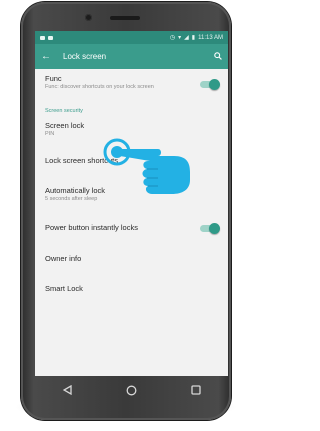  Describe the element at coordinates (85, 56) in the screenshot. I see `page-title: Lock screen` at that location.